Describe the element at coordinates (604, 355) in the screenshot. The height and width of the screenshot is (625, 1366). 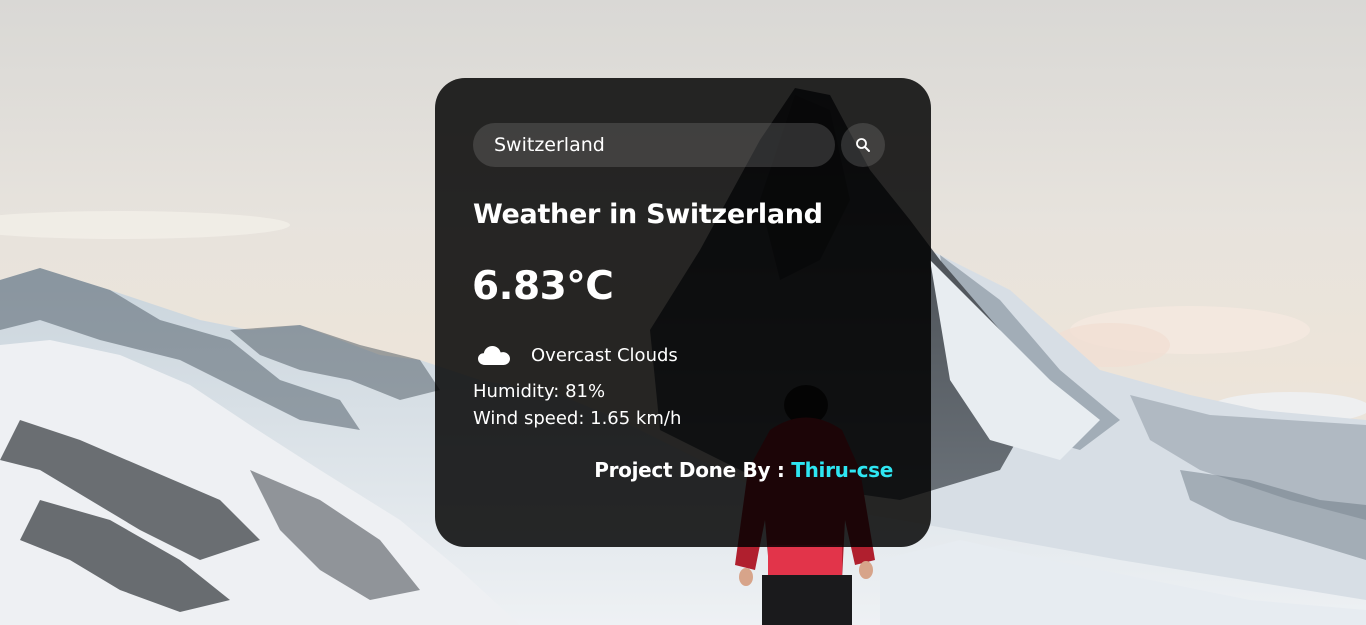
I see `weather-description: Overcast Clouds` at that location.